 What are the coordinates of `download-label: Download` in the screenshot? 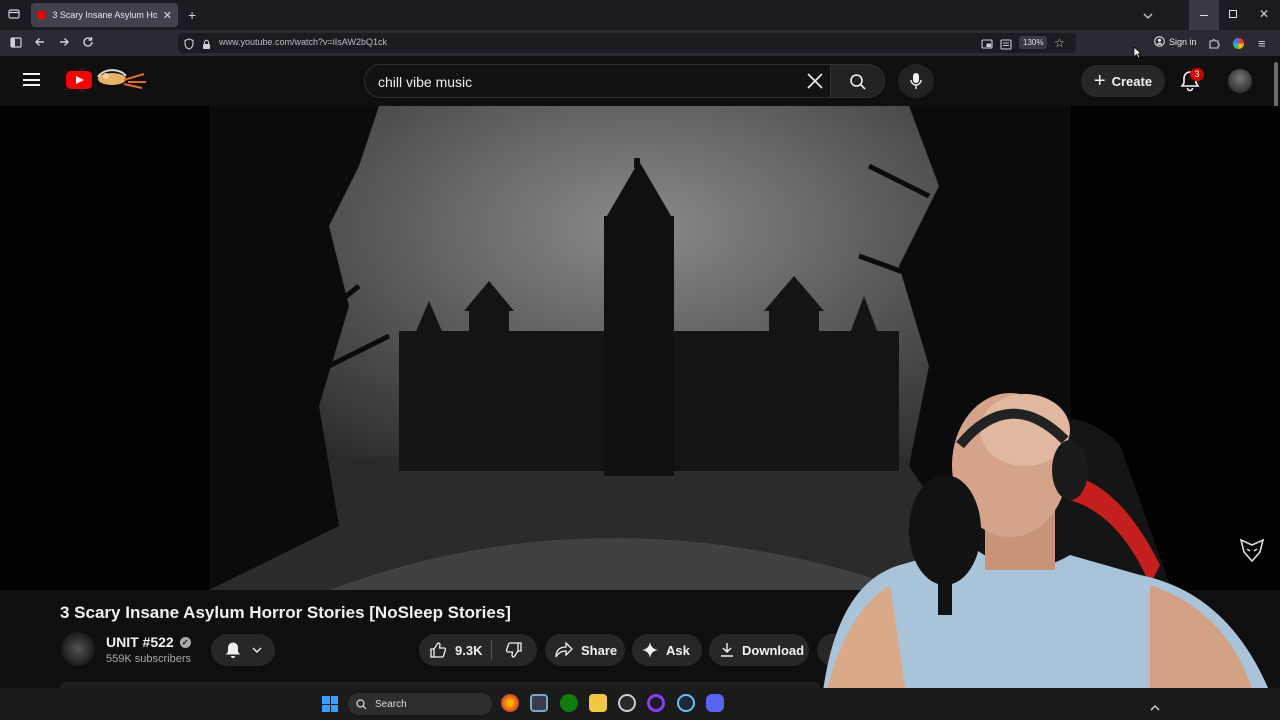 It's located at (773, 650).